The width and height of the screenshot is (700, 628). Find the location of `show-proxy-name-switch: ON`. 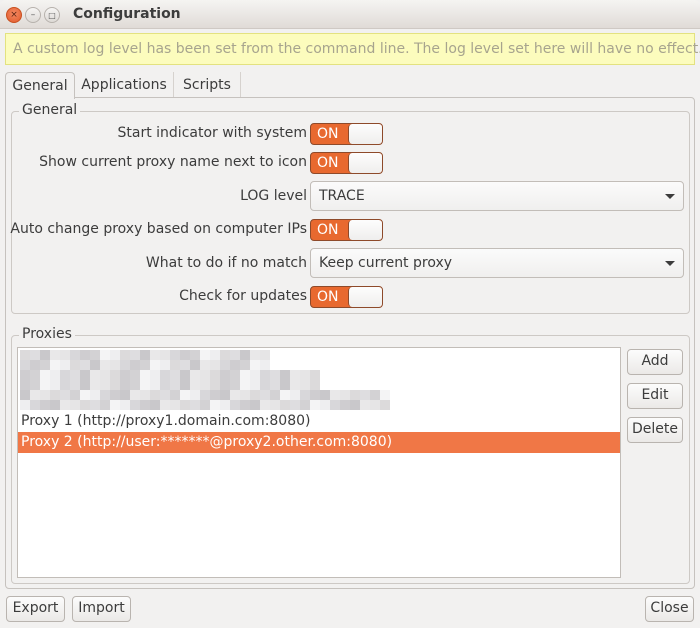

show-proxy-name-switch: ON is located at coordinates (346, 163).